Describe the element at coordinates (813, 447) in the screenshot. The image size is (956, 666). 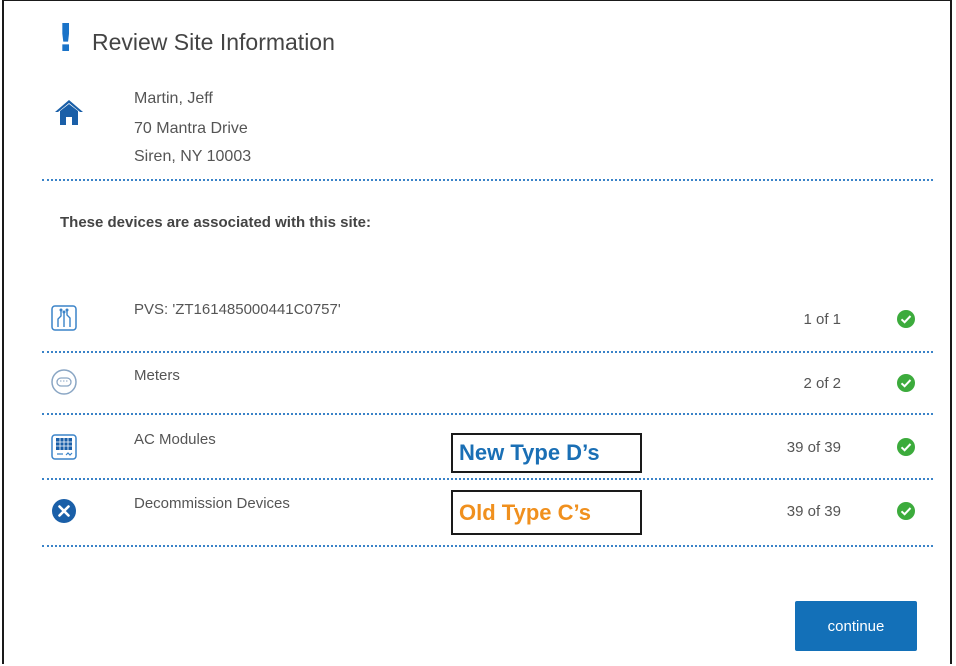
I see `device-count-ac-modules: 39 of 39` at that location.